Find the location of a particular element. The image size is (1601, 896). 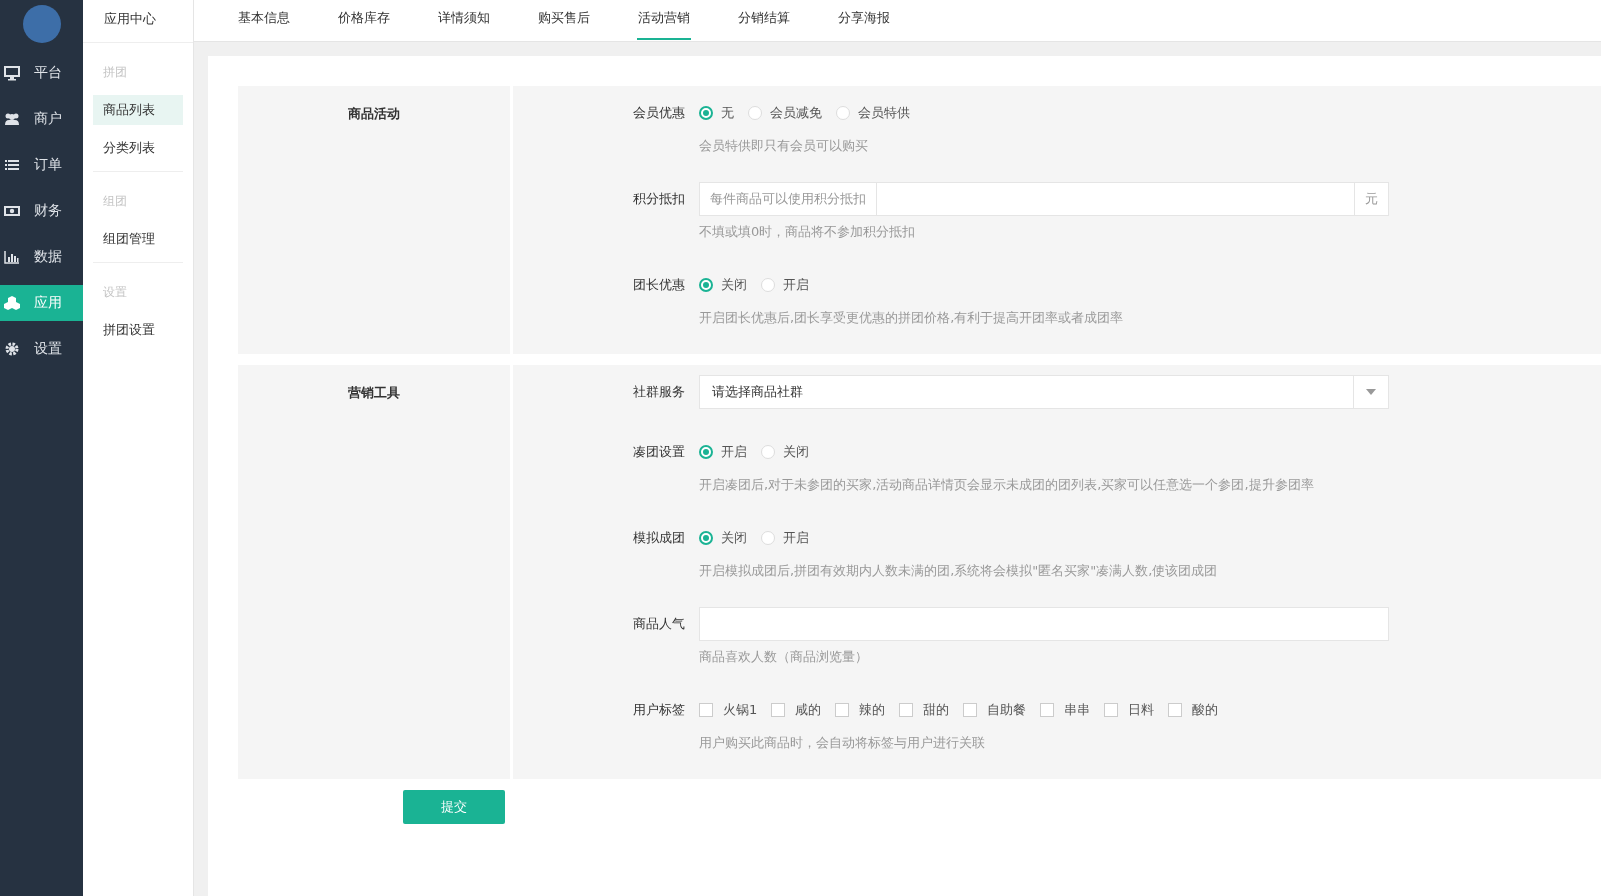

radio-option: 会员减免 is located at coordinates (785, 113).